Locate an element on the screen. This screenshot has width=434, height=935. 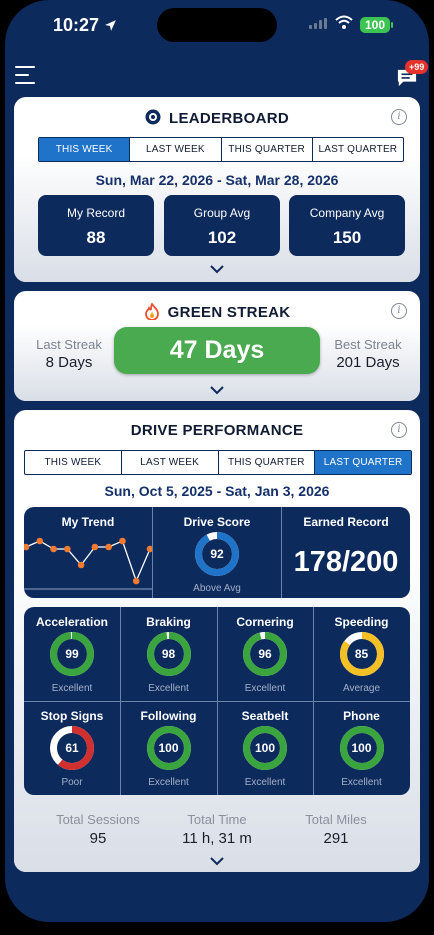
battery-icon: 100 is located at coordinates (375, 25).